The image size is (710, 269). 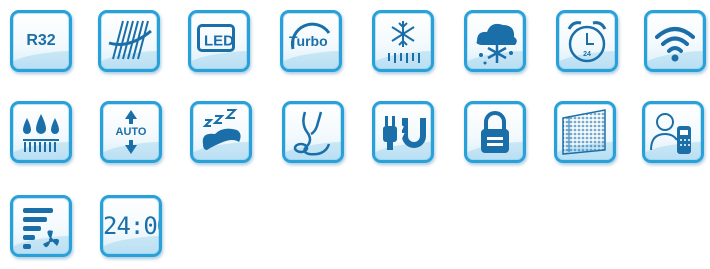 I want to click on led-label: LED, so click(x=219, y=41).